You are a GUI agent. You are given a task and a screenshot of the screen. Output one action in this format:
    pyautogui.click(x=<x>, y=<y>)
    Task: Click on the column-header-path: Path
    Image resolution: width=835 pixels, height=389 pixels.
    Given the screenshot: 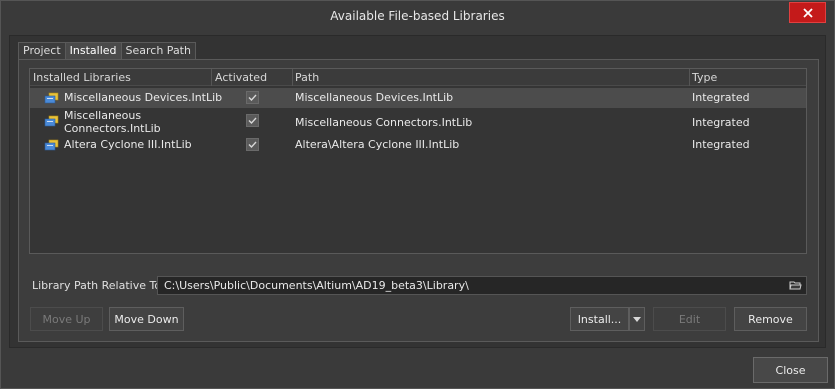 What is the action you would take?
    pyautogui.click(x=307, y=77)
    